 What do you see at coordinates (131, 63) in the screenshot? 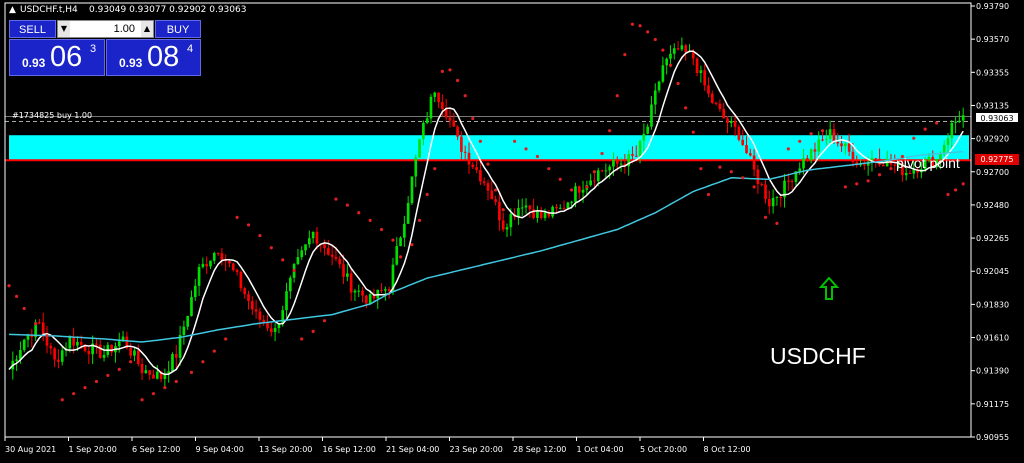
I see `buy-quote-prefix: 0.93` at bounding box center [131, 63].